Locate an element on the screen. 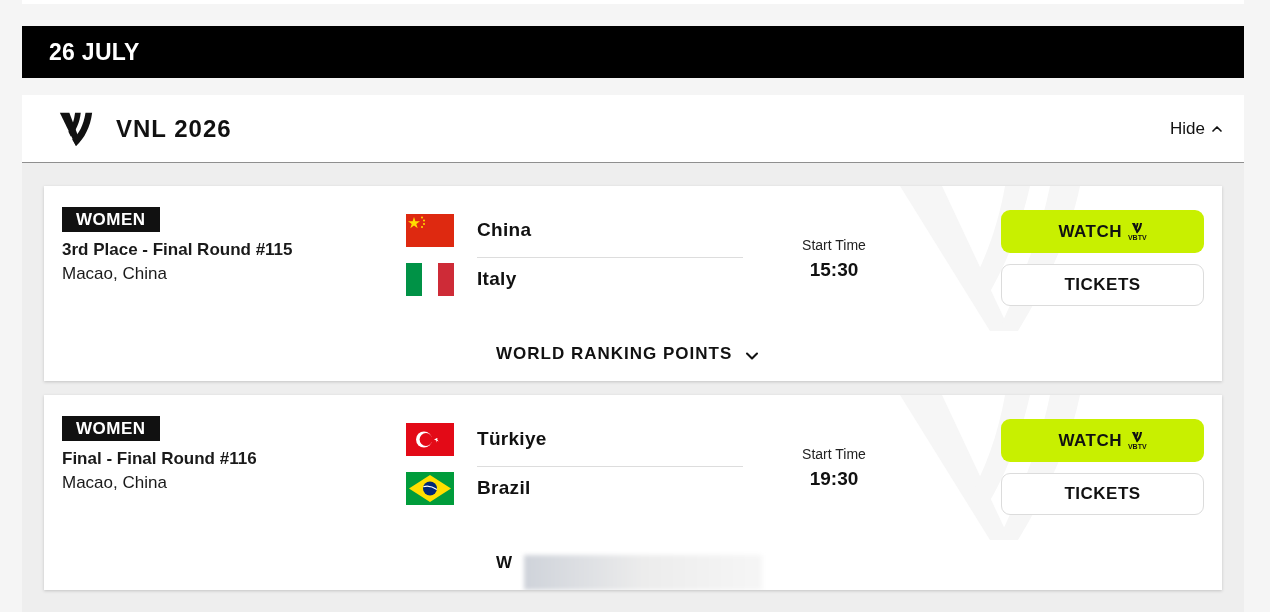 The height and width of the screenshot is (612, 1270). ranking-points-toggle: W is located at coordinates (505, 563).